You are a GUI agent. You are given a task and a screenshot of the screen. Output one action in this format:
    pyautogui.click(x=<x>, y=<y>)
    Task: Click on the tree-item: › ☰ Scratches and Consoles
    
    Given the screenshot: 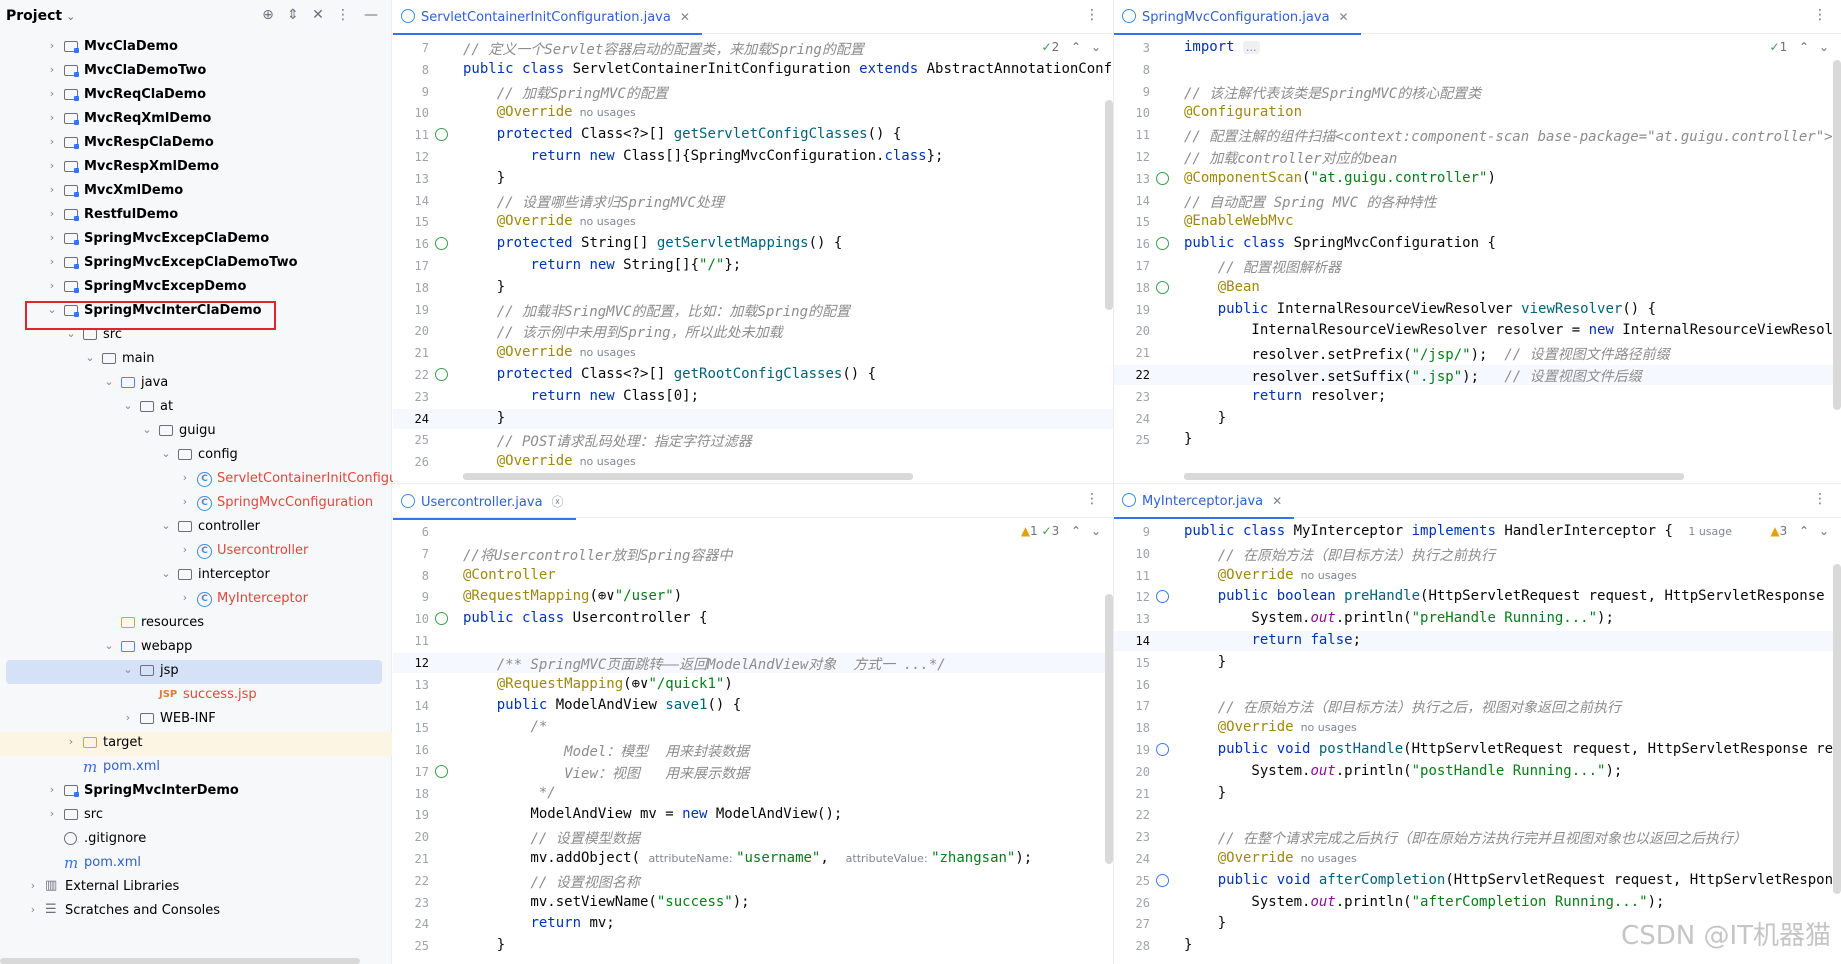 What is the action you would take?
    pyautogui.click(x=196, y=912)
    